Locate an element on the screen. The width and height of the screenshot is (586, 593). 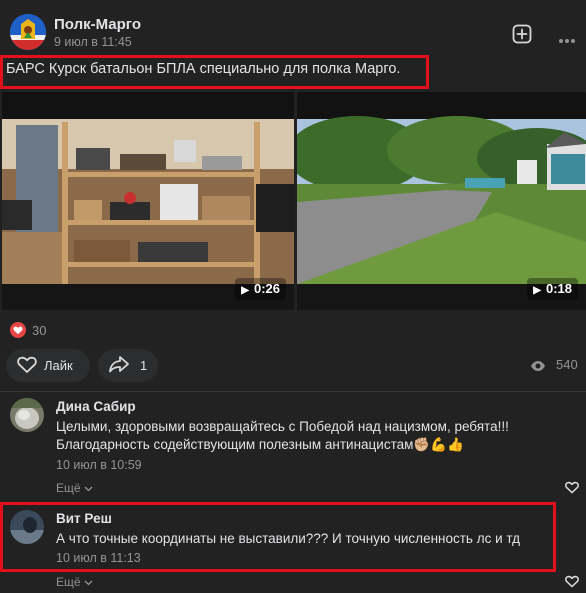
views-count: 540 is located at coordinates (567, 364).